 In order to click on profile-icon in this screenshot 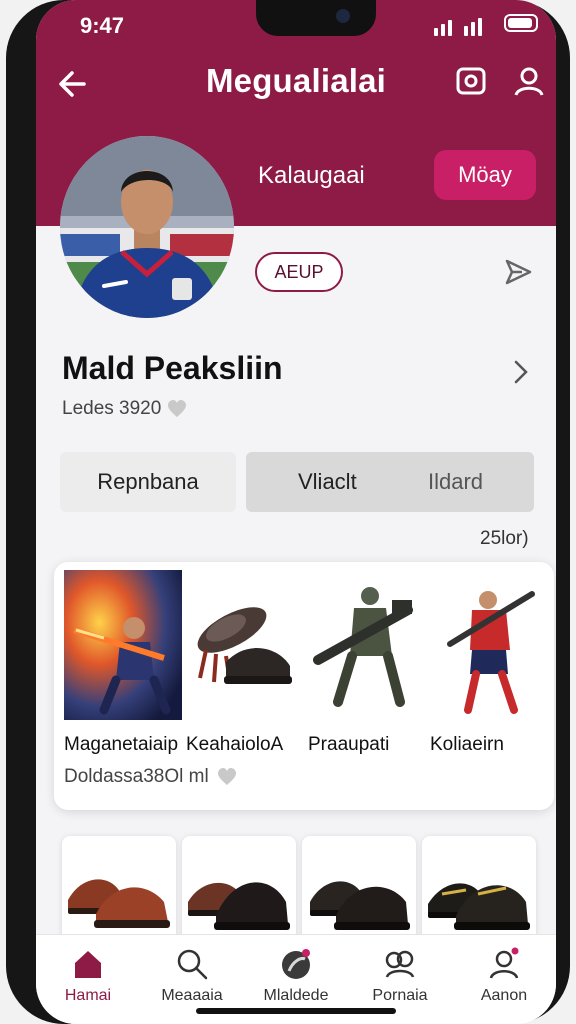, I will do `click(504, 963)`.